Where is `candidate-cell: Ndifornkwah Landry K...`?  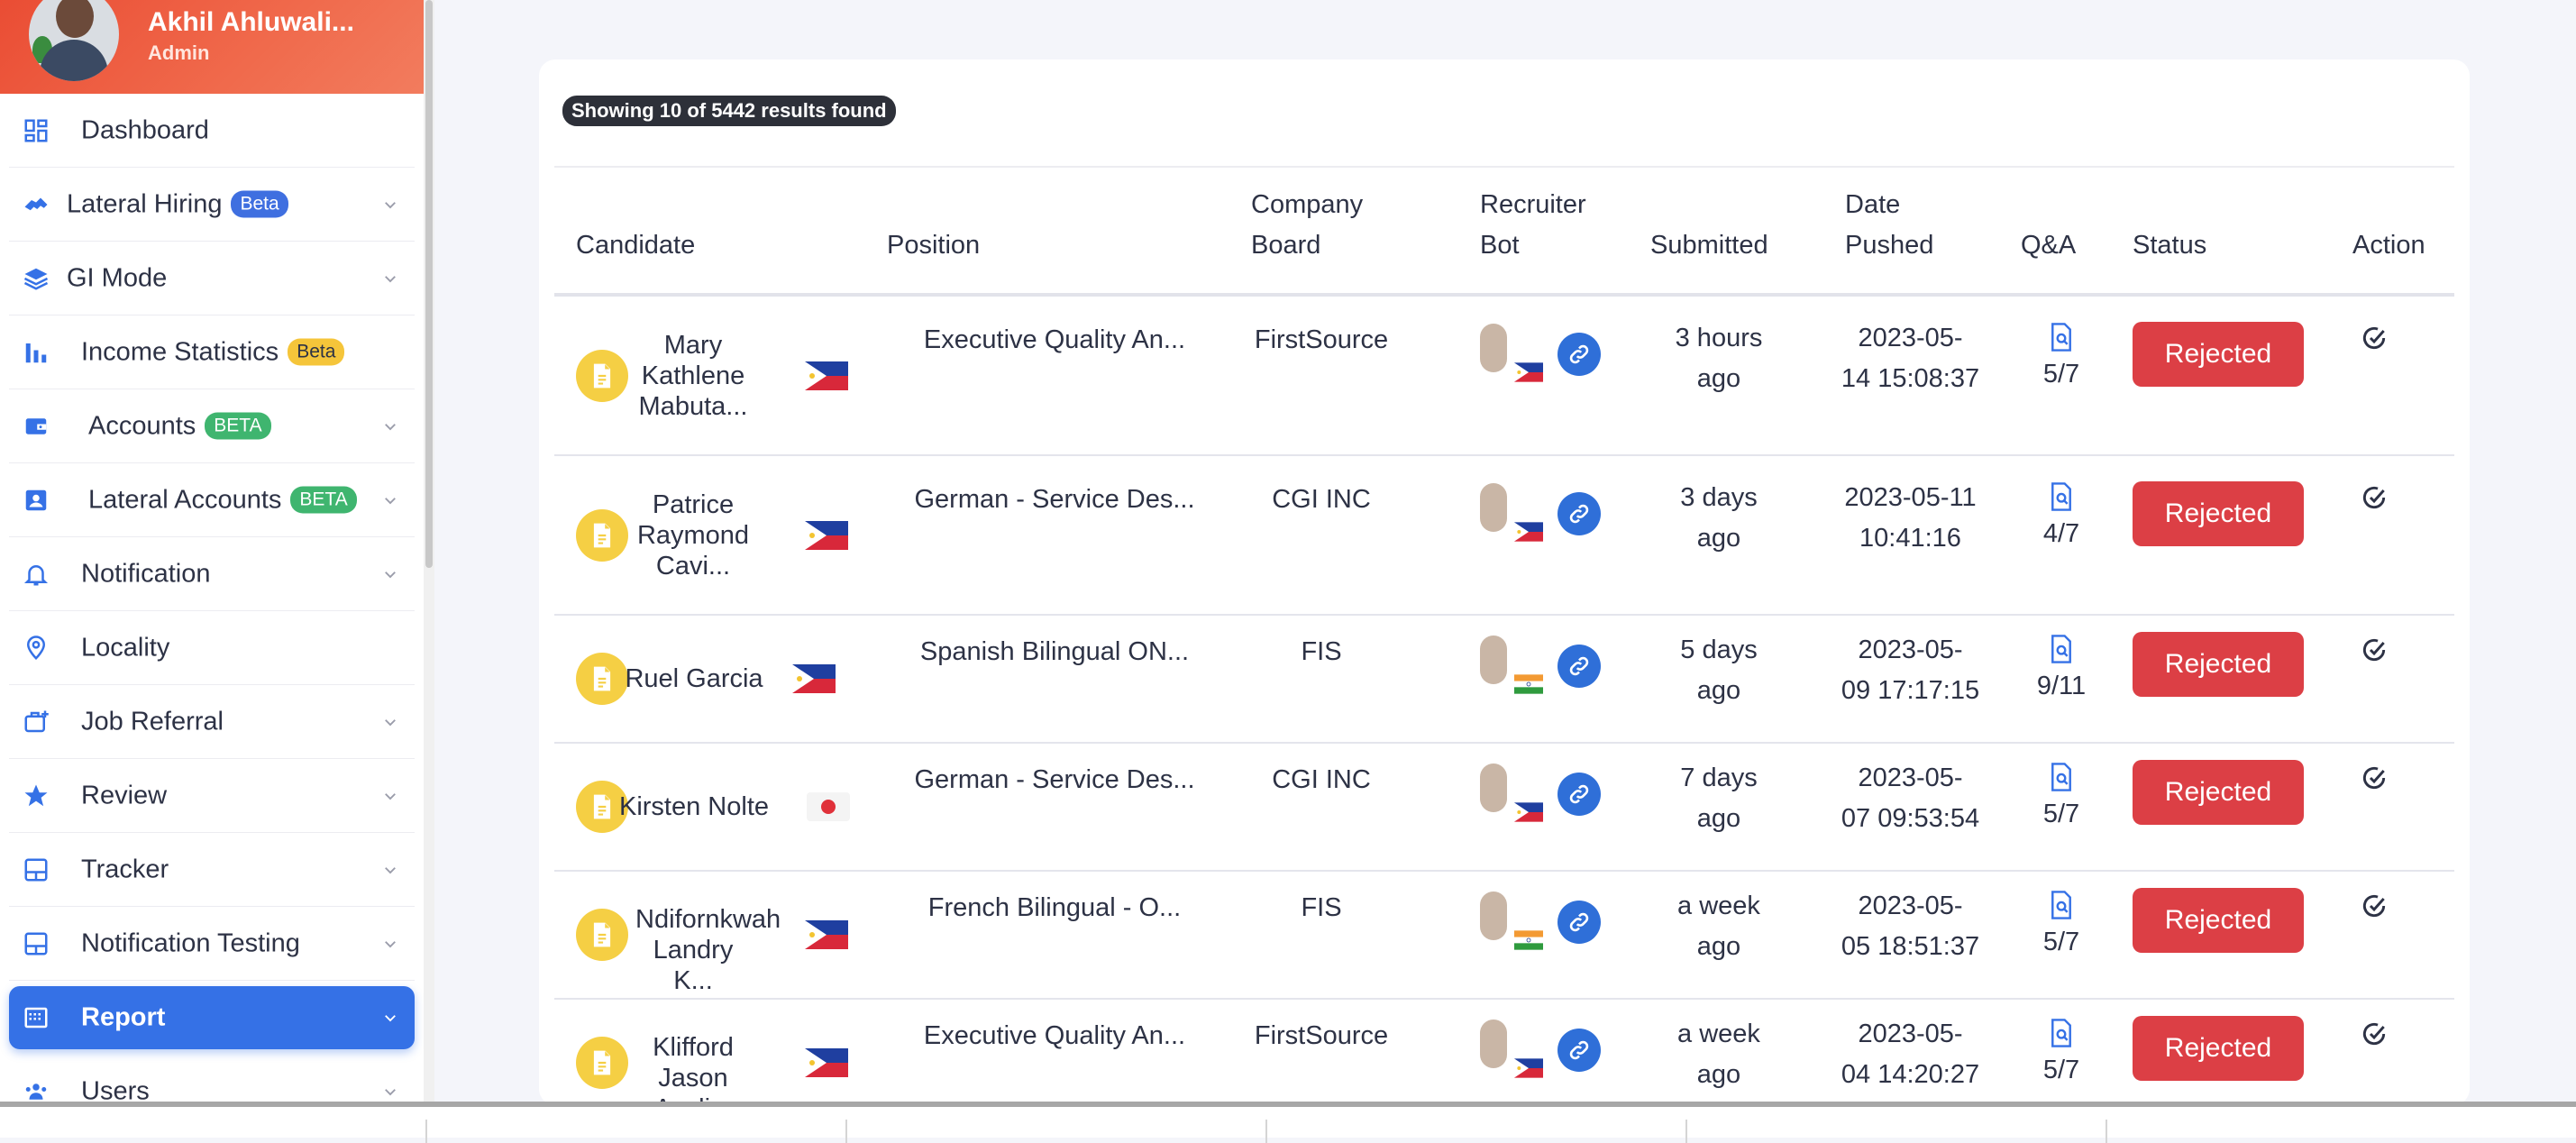 candidate-cell: Ndifornkwah Landry K... is located at coordinates (714, 935).